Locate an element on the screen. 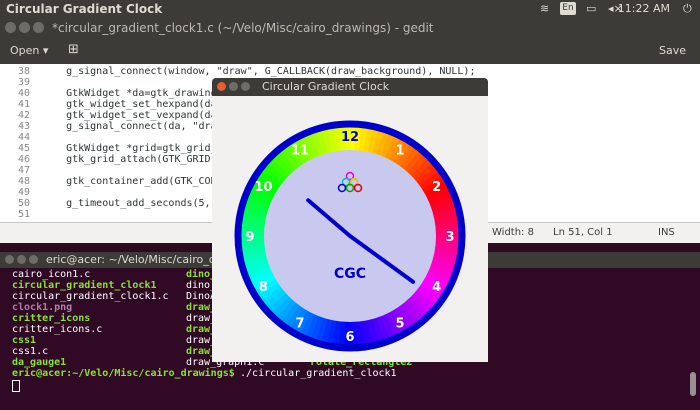 Image resolution: width=700 pixels, height=410 pixels. clock-label: CGC is located at coordinates (350, 274).